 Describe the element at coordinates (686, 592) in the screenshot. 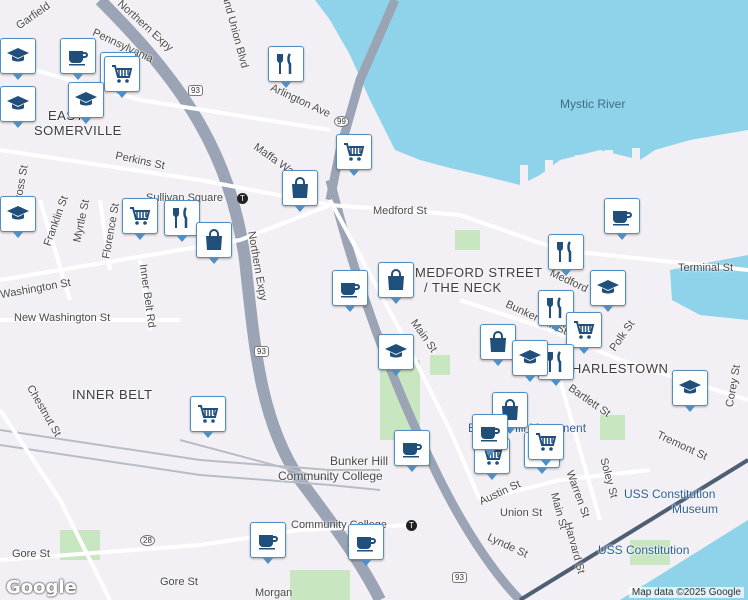

I see `attribution: Map data ©2025 Google` at that location.